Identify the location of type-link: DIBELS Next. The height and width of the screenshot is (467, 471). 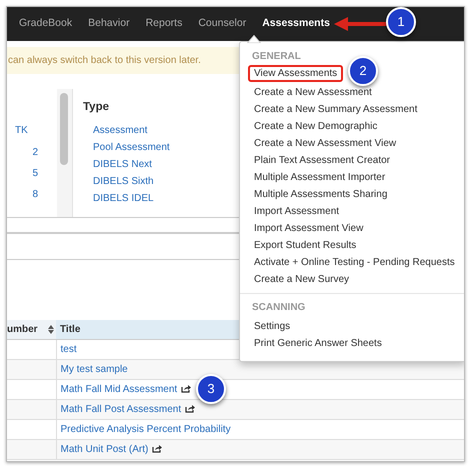
(122, 165).